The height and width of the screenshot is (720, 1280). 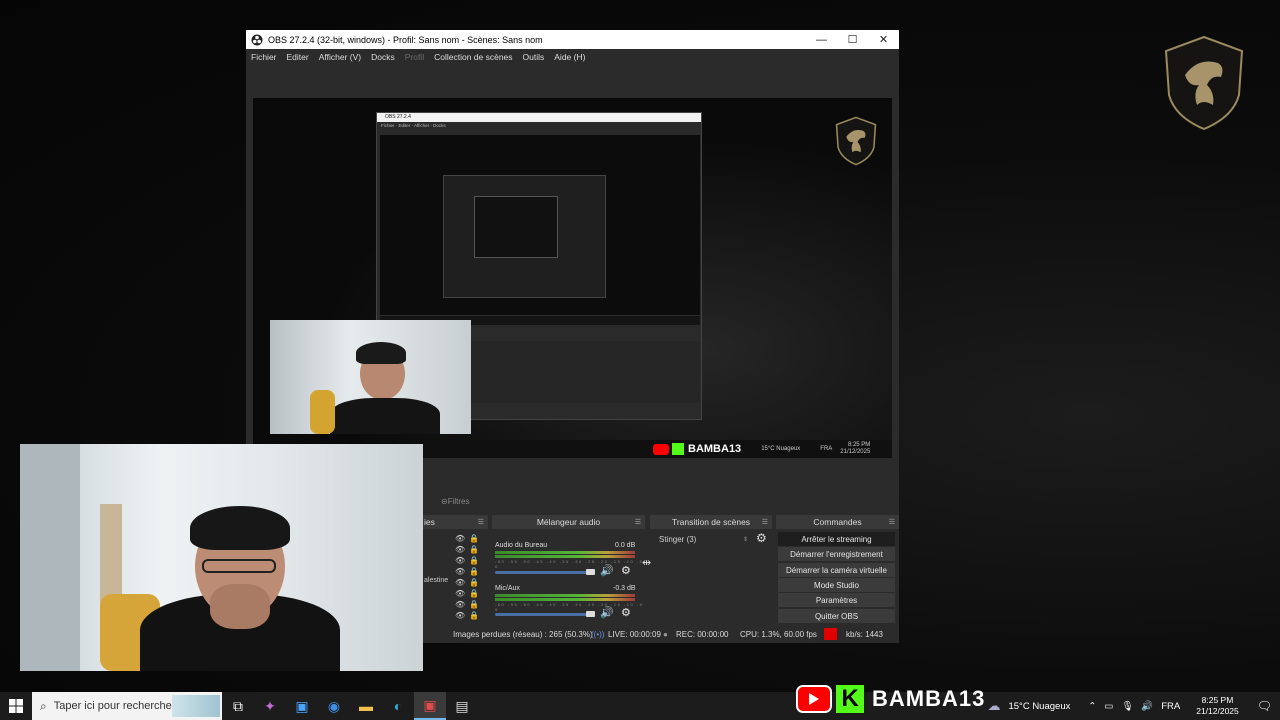 I want to click on tray-date: 21/12/2025, so click(x=1217, y=711).